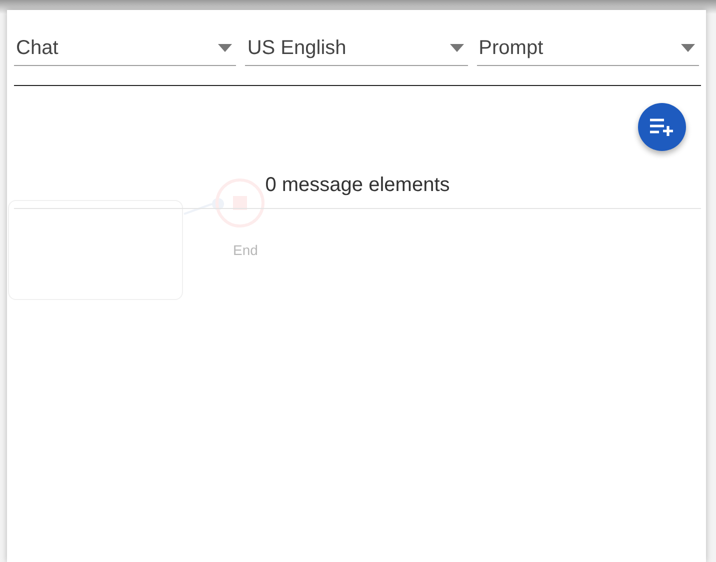 Image resolution: width=716 pixels, height=562 pixels. I want to click on playlist-add-icon, so click(662, 127).